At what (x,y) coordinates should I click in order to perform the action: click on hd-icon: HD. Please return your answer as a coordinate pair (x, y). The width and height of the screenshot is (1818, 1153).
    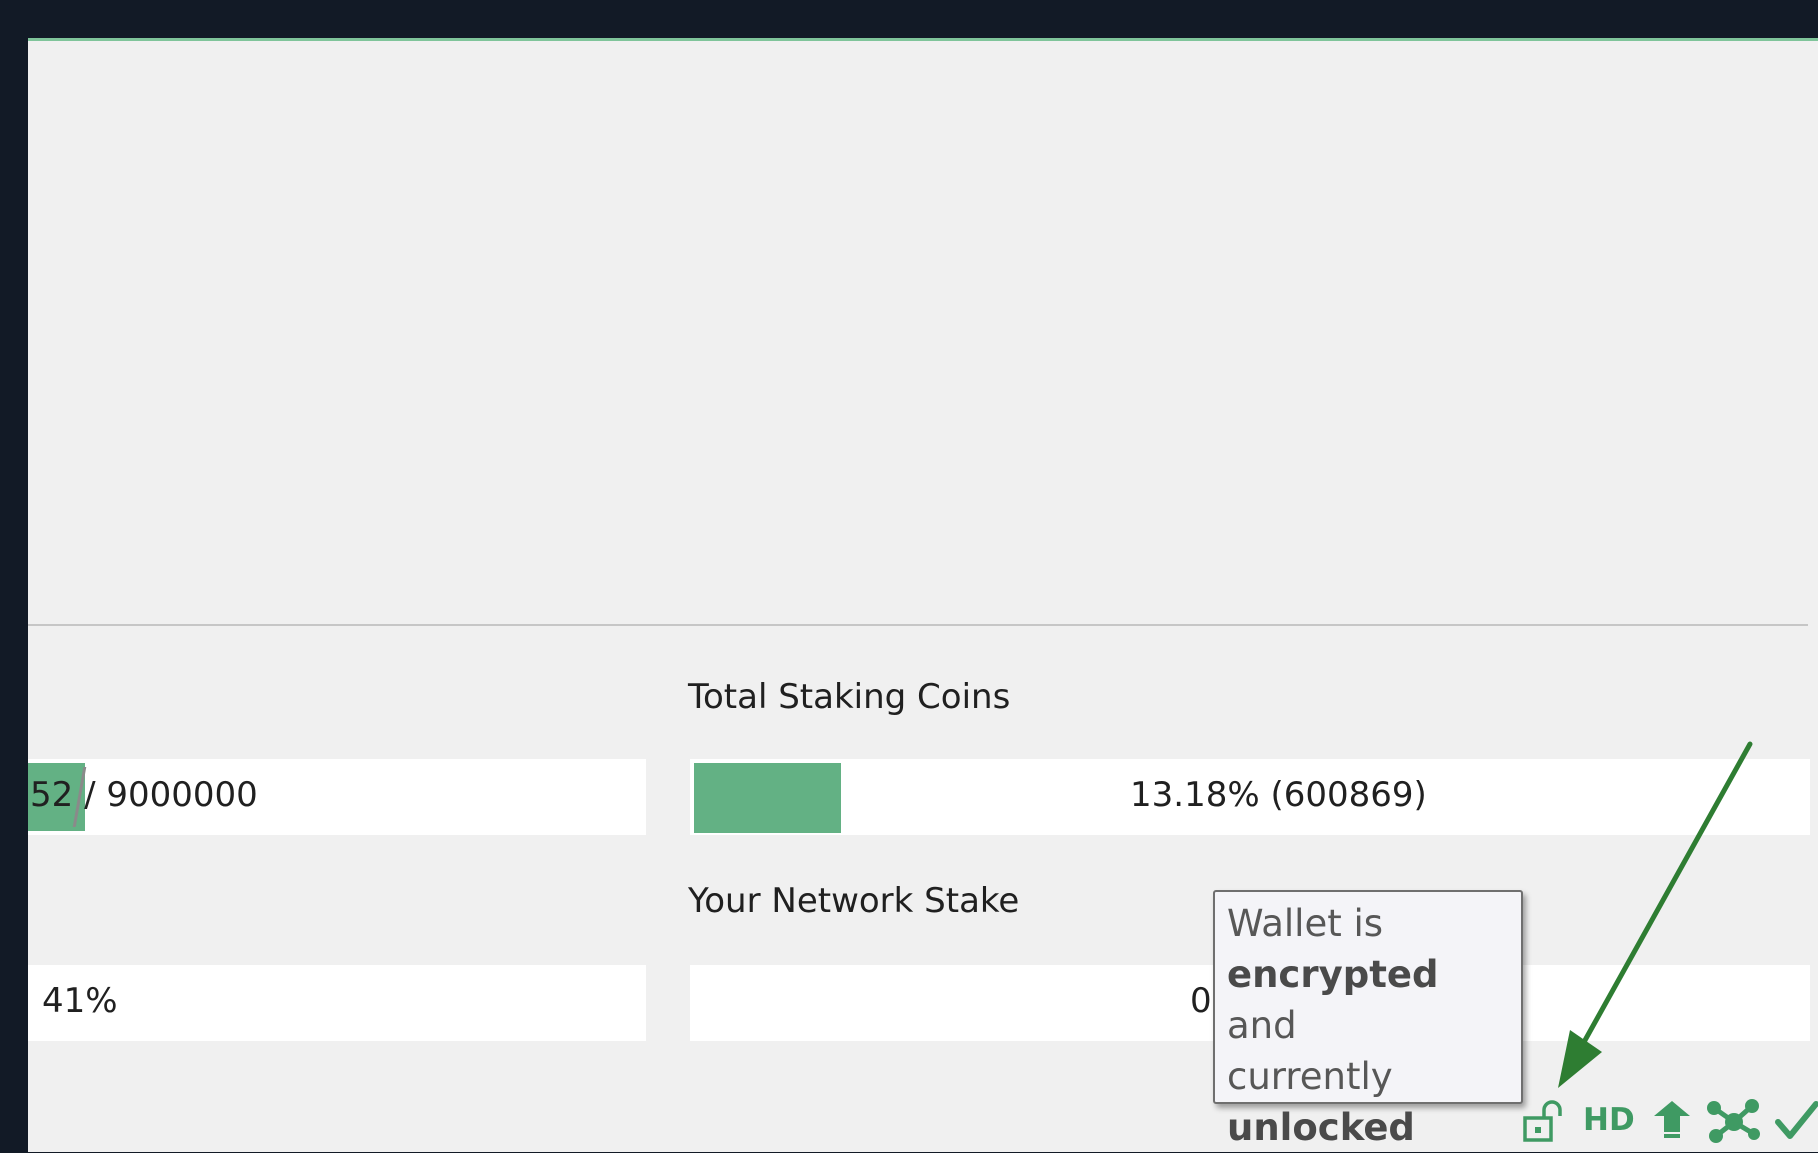
    Looking at the image, I should click on (1609, 1120).